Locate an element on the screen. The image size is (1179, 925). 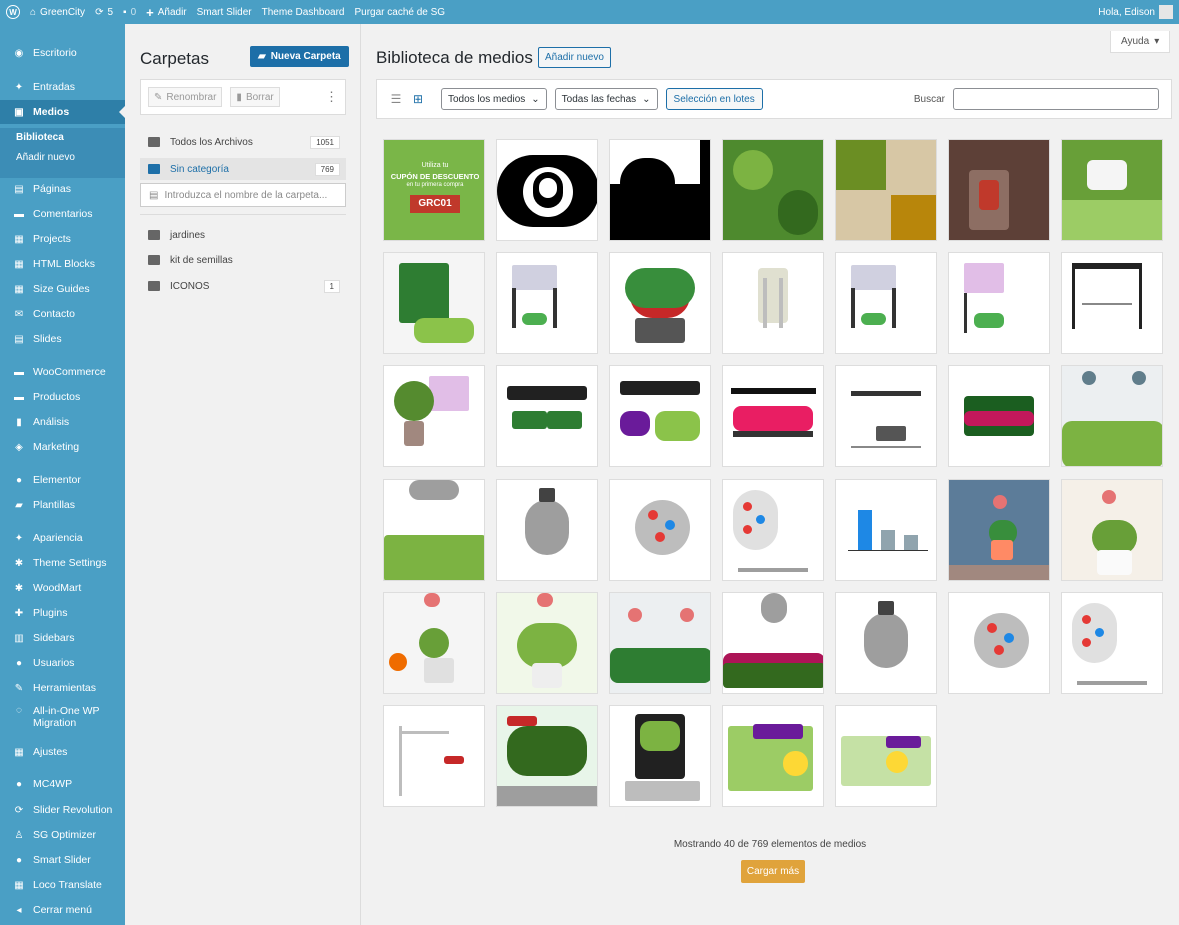
sidebar-item-p-ginas: ▤ Páginas is located at coordinates (62, 189).